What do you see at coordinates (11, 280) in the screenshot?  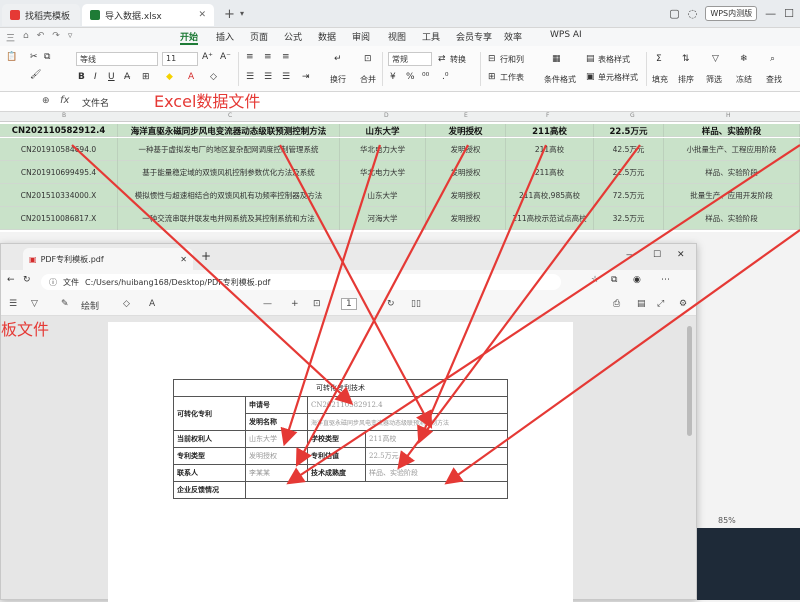 I see `back-icon: ←` at bounding box center [11, 280].